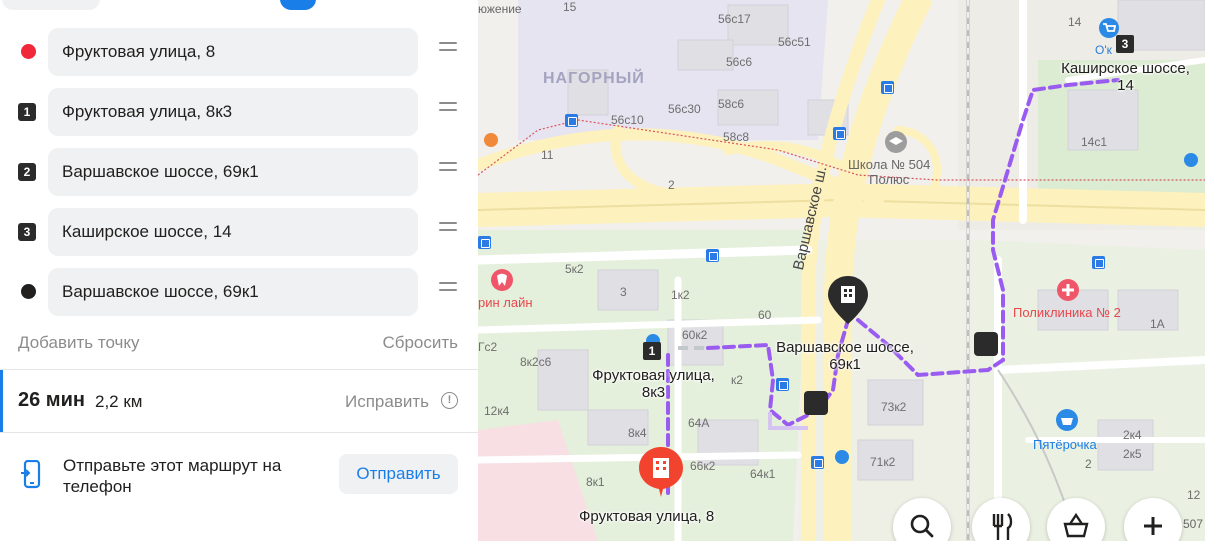 This screenshot has width=1205, height=541. I want to click on info-icon: !, so click(449, 400).